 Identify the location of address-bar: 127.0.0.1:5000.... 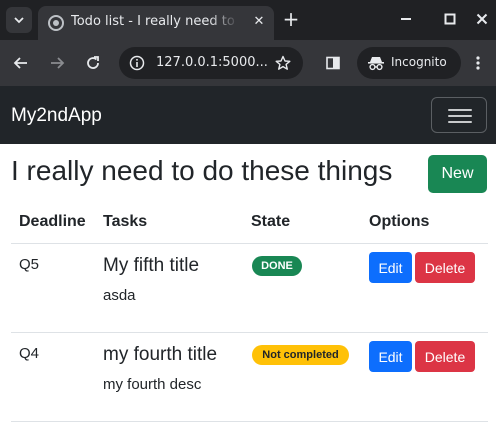
(211, 63).